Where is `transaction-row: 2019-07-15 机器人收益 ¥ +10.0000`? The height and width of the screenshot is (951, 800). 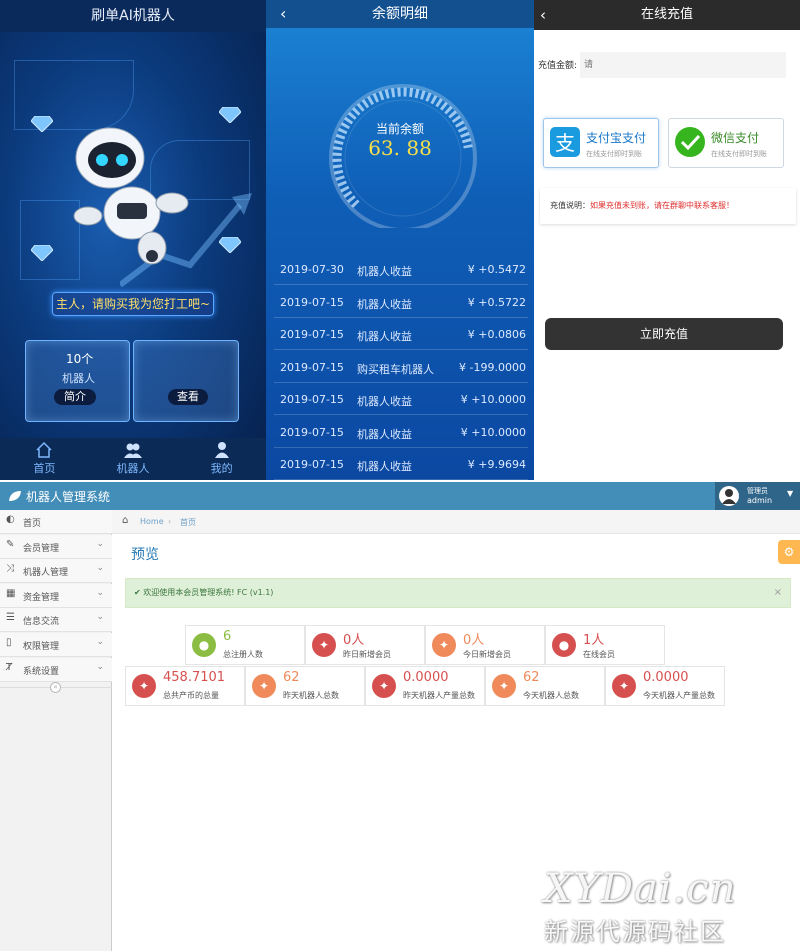 transaction-row: 2019-07-15 机器人收益 ¥ +10.0000 is located at coordinates (401, 399).